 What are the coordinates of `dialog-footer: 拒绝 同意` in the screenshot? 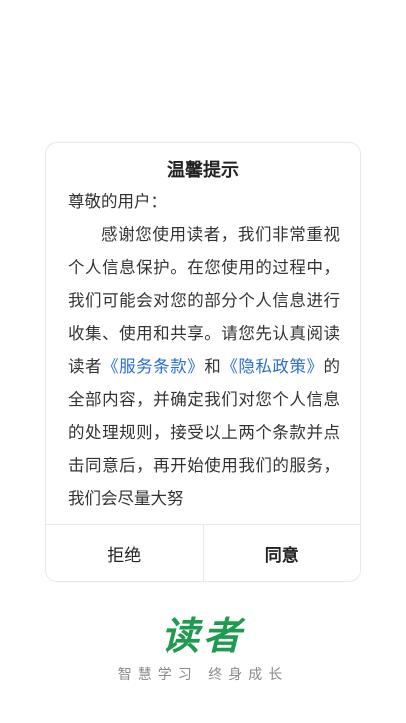 It's located at (203, 552).